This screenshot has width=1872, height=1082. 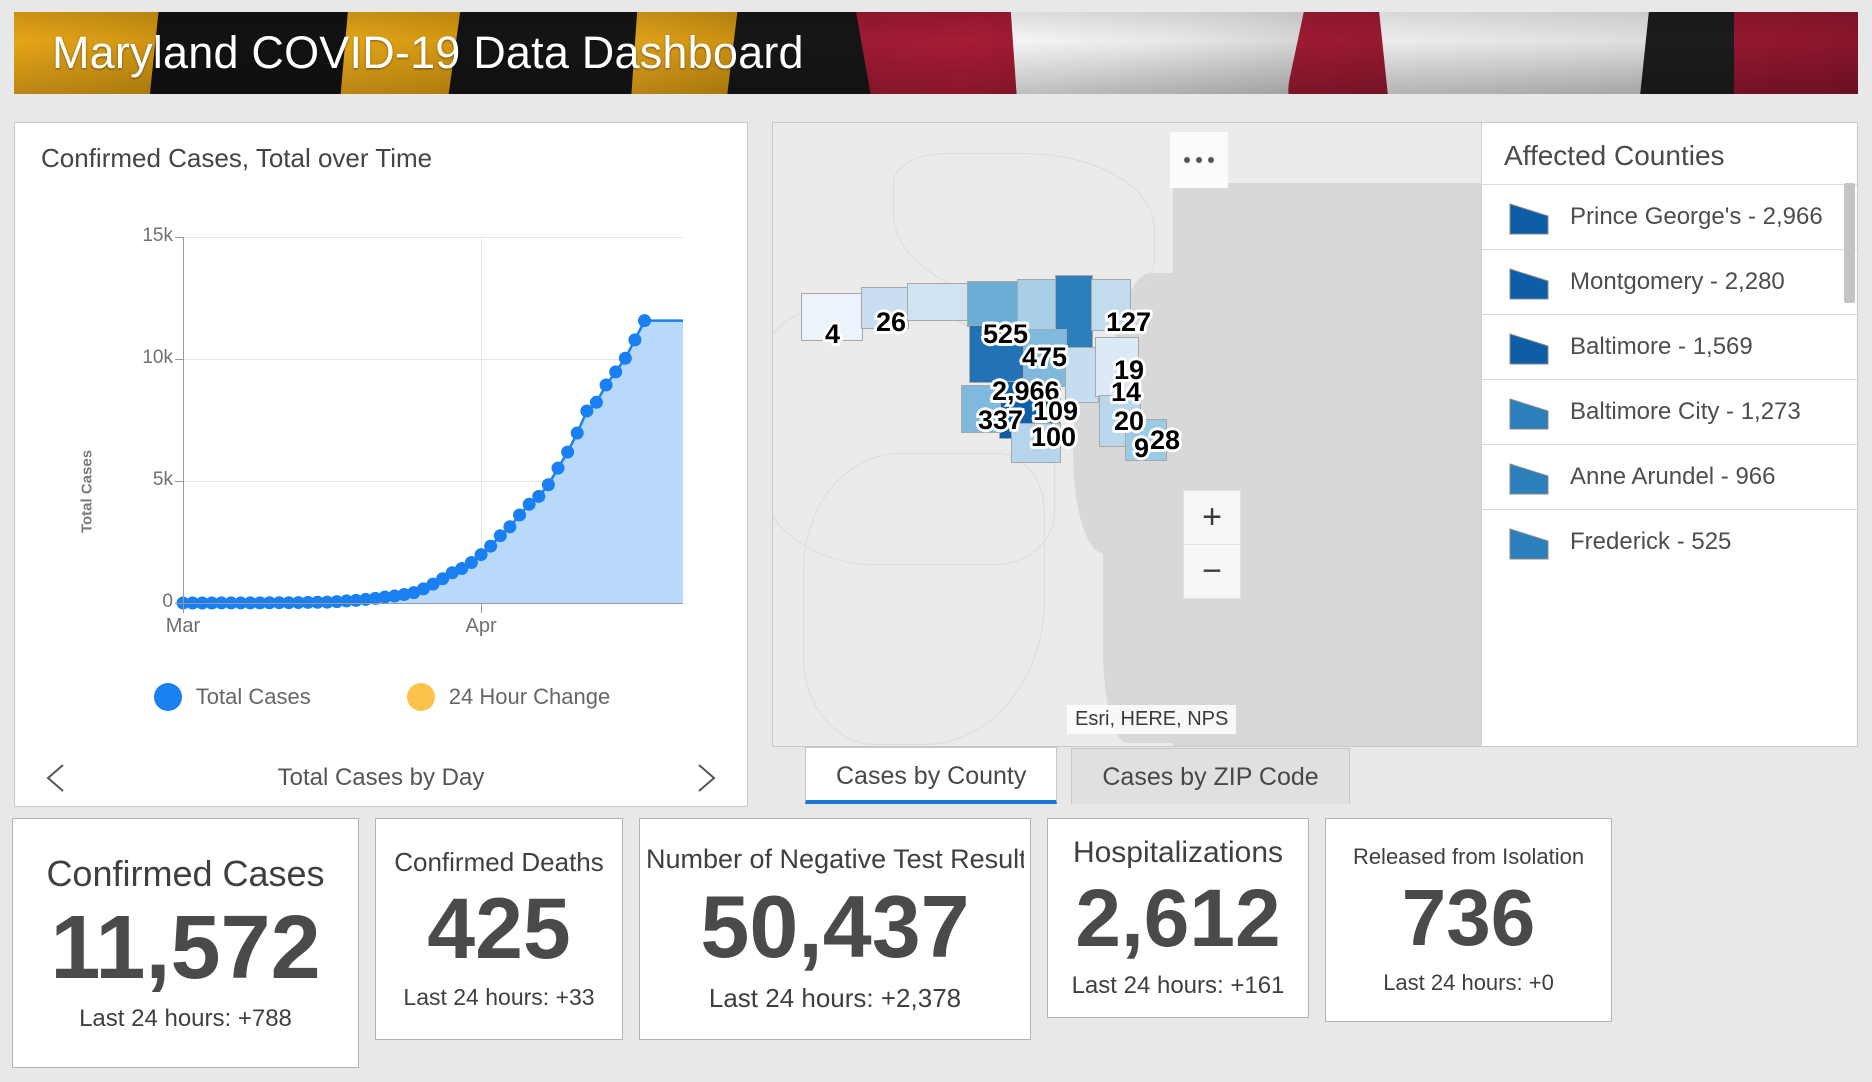 I want to click on map-county-count-label: 28, so click(x=1164, y=440).